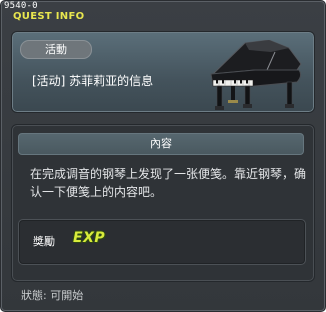 This screenshot has height=312, width=326. Describe the element at coordinates (44, 241) in the screenshot. I see `reward-label: 獎勵` at that location.